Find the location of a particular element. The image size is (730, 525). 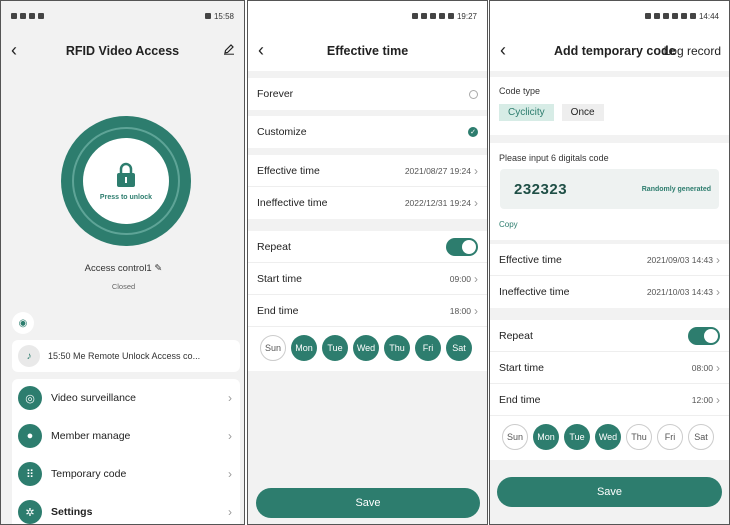

copy-button: Copy is located at coordinates (609, 224).